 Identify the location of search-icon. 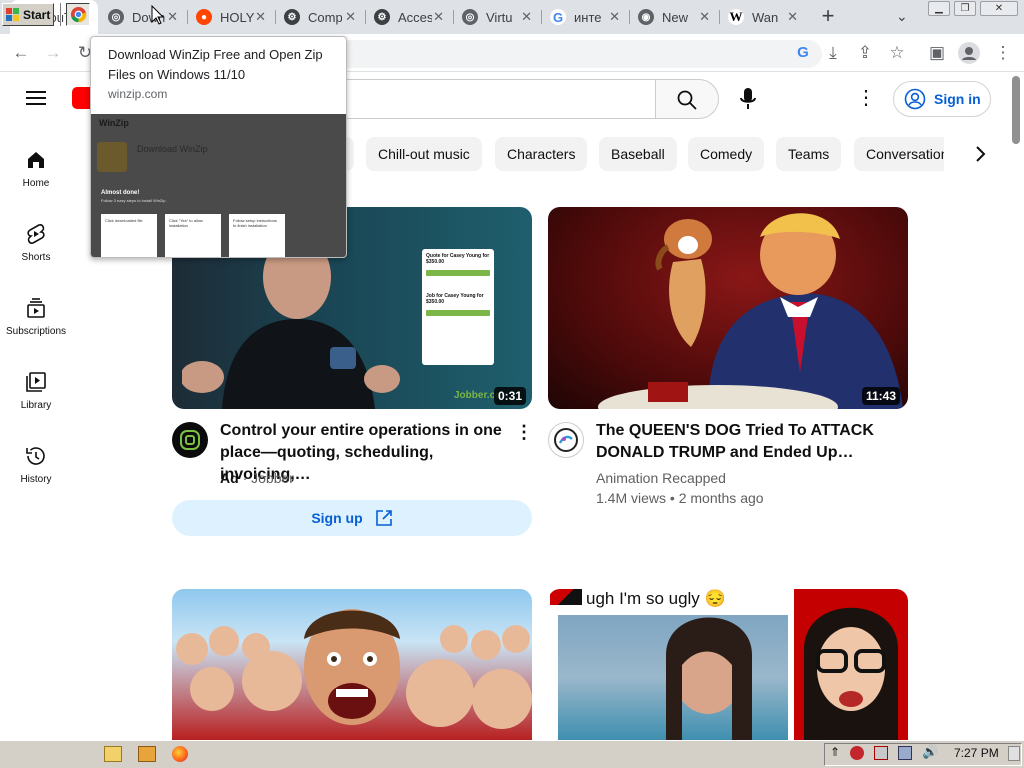
(687, 100).